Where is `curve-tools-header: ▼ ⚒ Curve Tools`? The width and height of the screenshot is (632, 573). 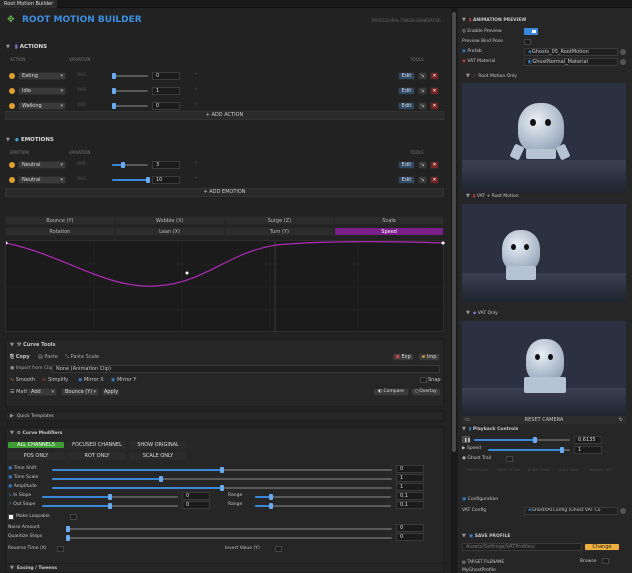 curve-tools-header: ▼ ⚒ Curve Tools is located at coordinates (33, 345).